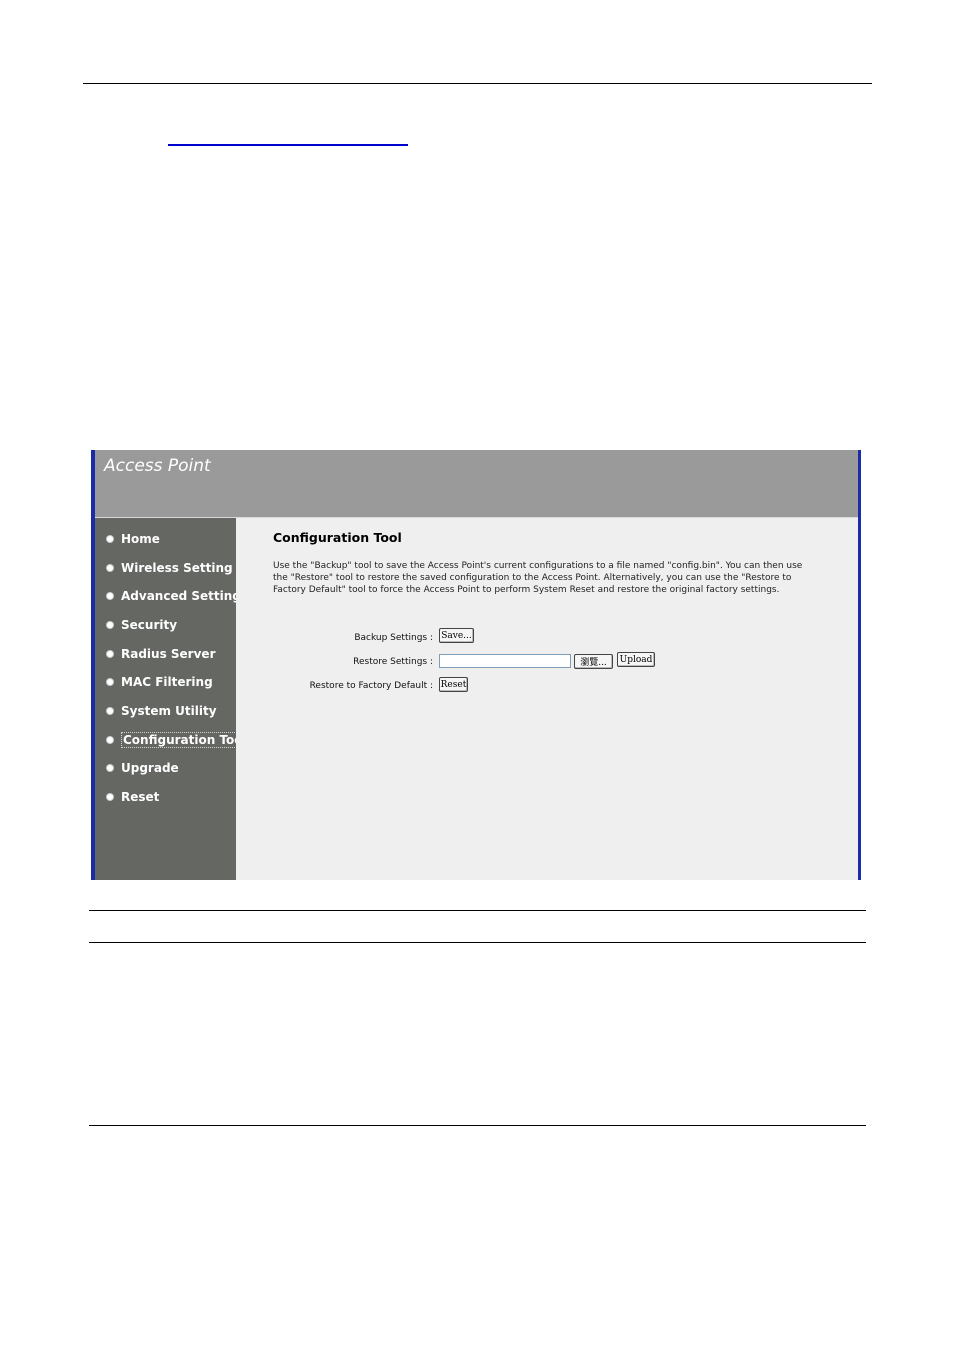  I want to click on restore-file-input, so click(505, 661).